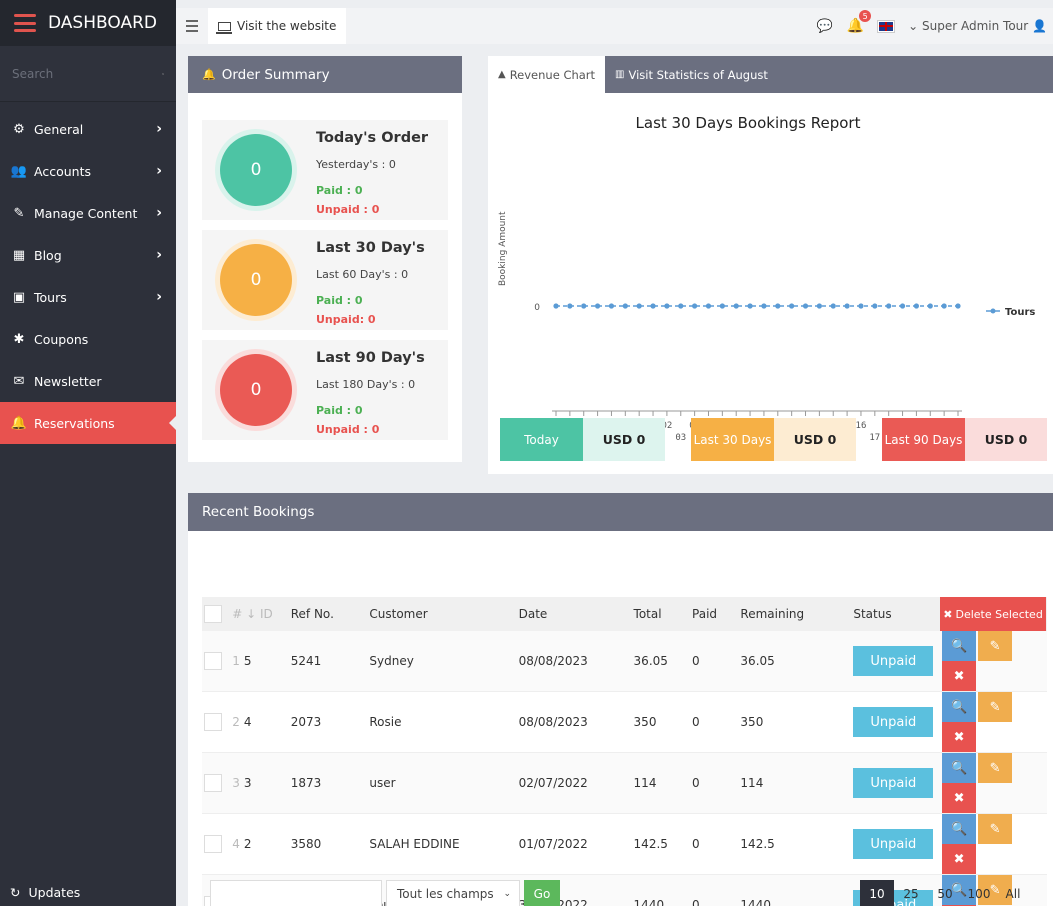 This screenshot has width=1053, height=906. What do you see at coordinates (948, 614) in the screenshot?
I see `close-icon: ✖` at bounding box center [948, 614].